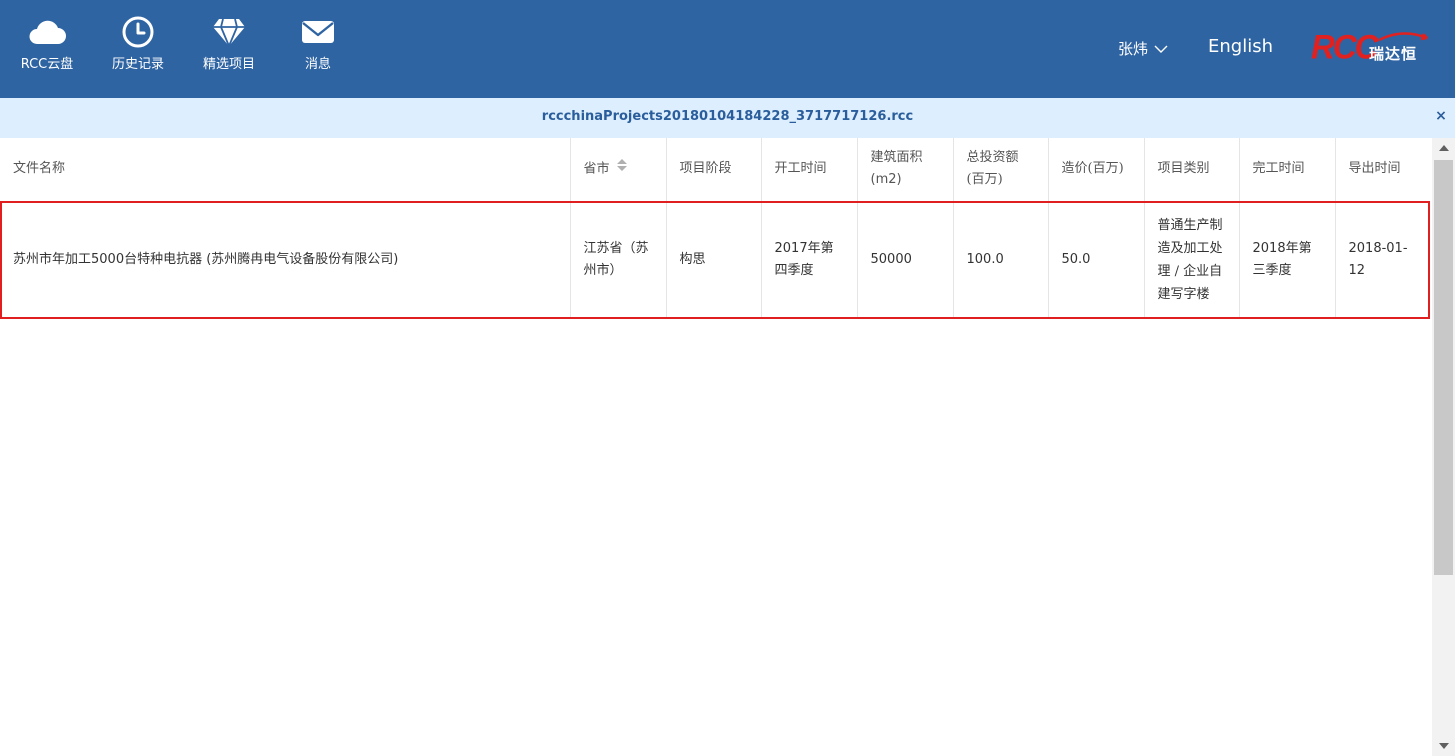 Image resolution: width=1455 pixels, height=756 pixels. I want to click on column-header-total-investment: 总投资额(百万), so click(1000, 170).